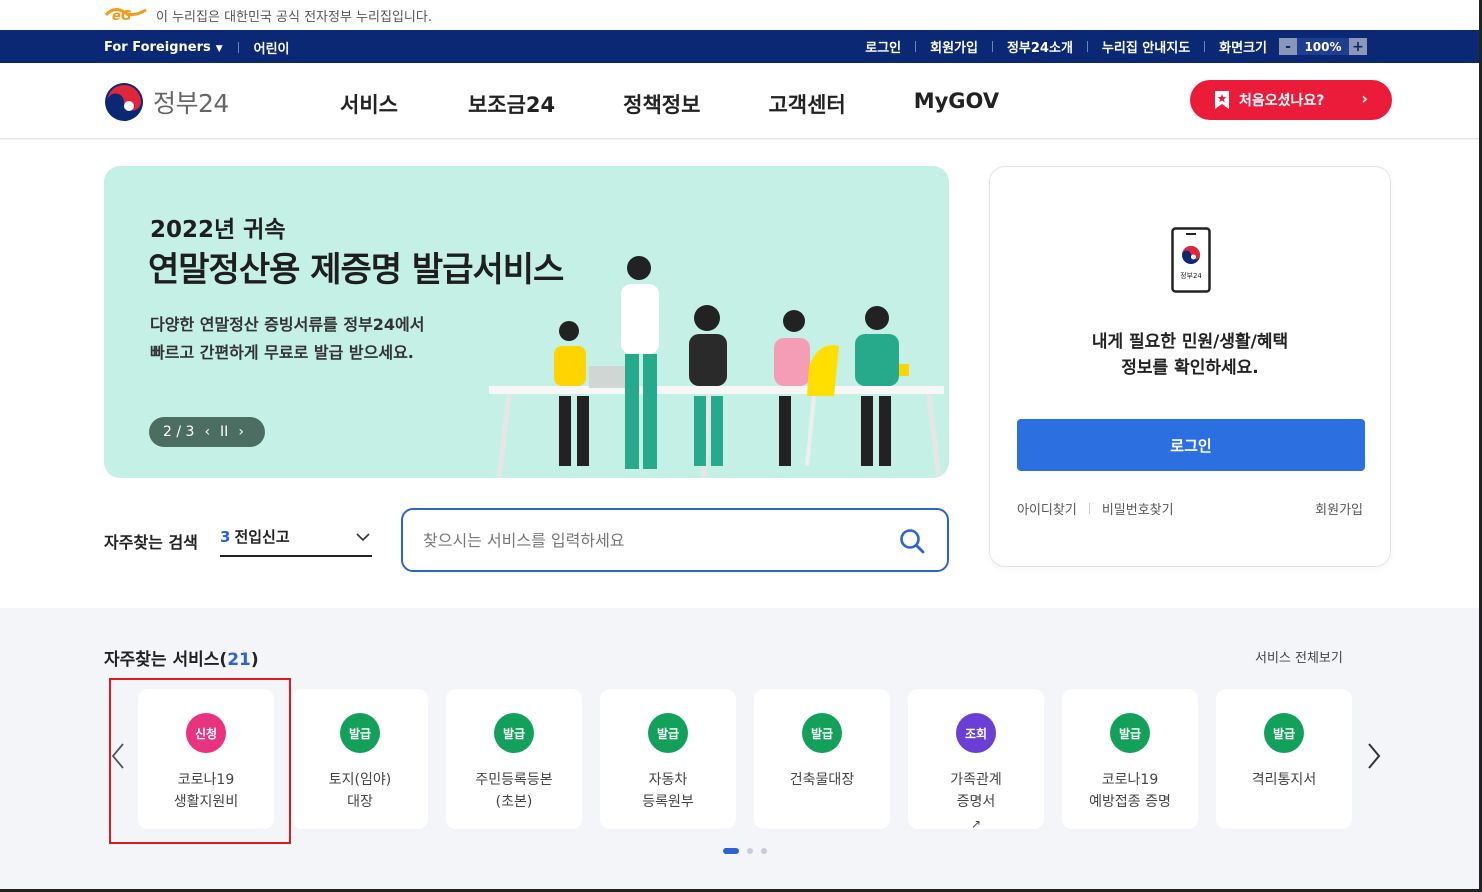 Image resolution: width=1482 pixels, height=892 pixels. What do you see at coordinates (741, 15) in the screenshot?
I see `gov-notice-bar: eG 이 누리집은 대한민국 공식 전자정부 누리집입니다.` at bounding box center [741, 15].